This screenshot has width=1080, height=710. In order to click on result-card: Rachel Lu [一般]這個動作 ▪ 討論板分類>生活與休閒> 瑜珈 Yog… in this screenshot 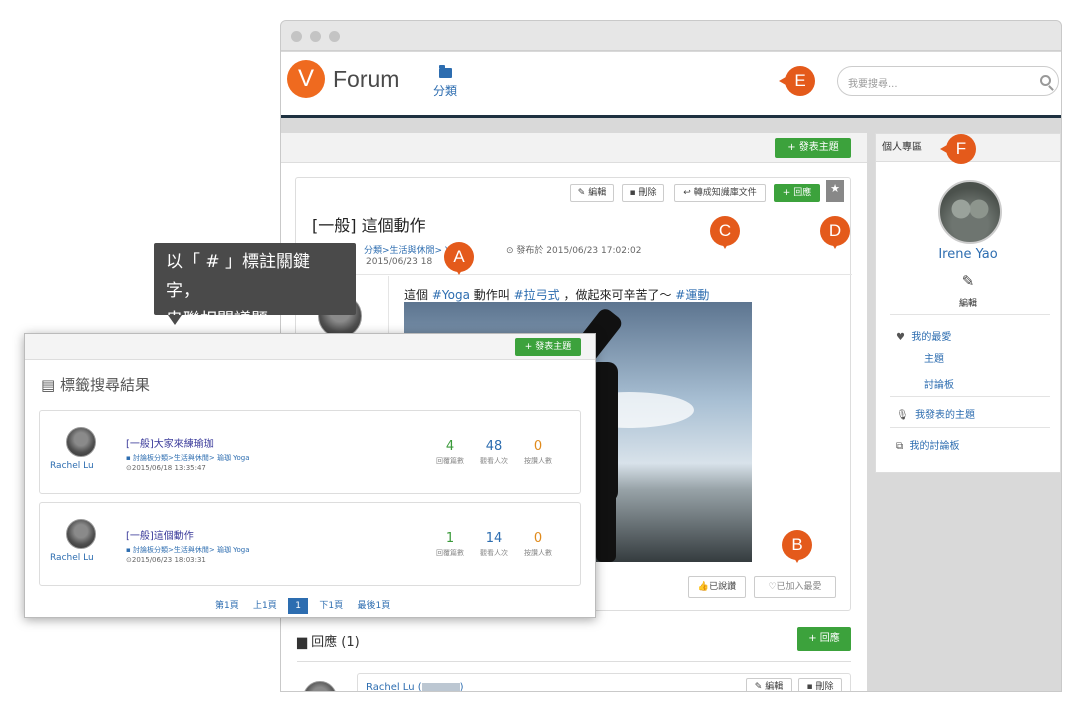, I will do `click(310, 544)`.